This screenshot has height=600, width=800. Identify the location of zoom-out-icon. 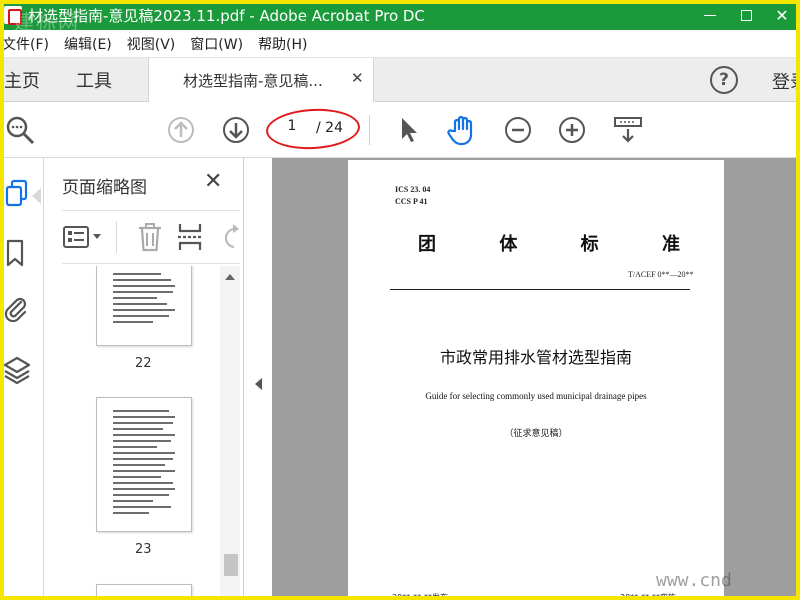
(518, 130).